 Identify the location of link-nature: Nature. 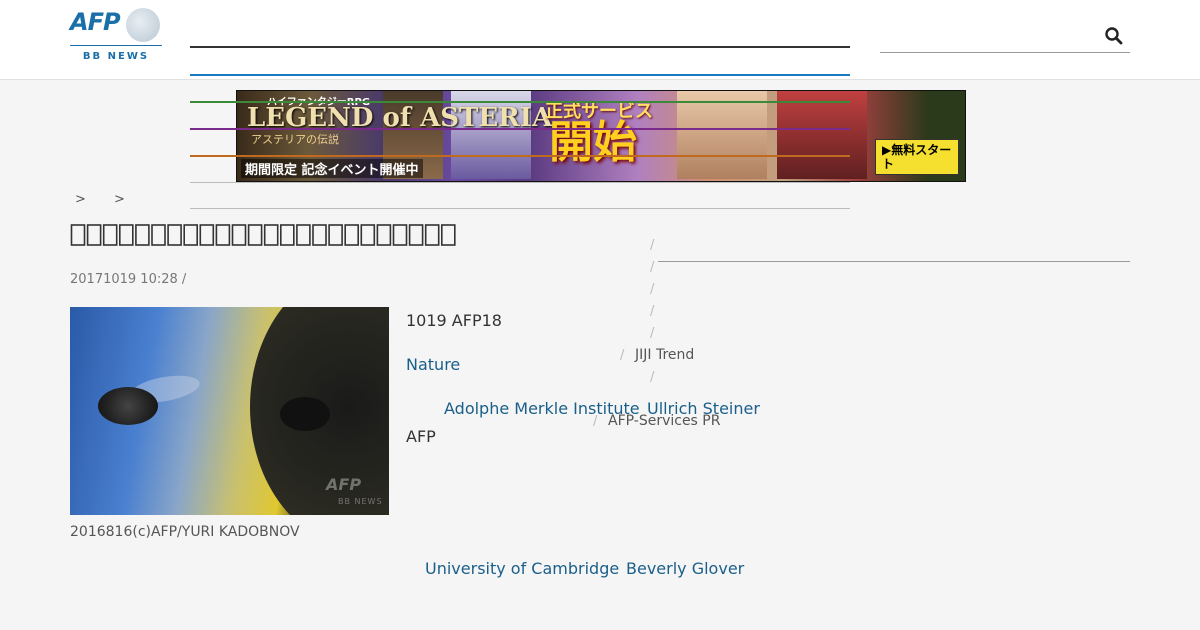
(433, 364).